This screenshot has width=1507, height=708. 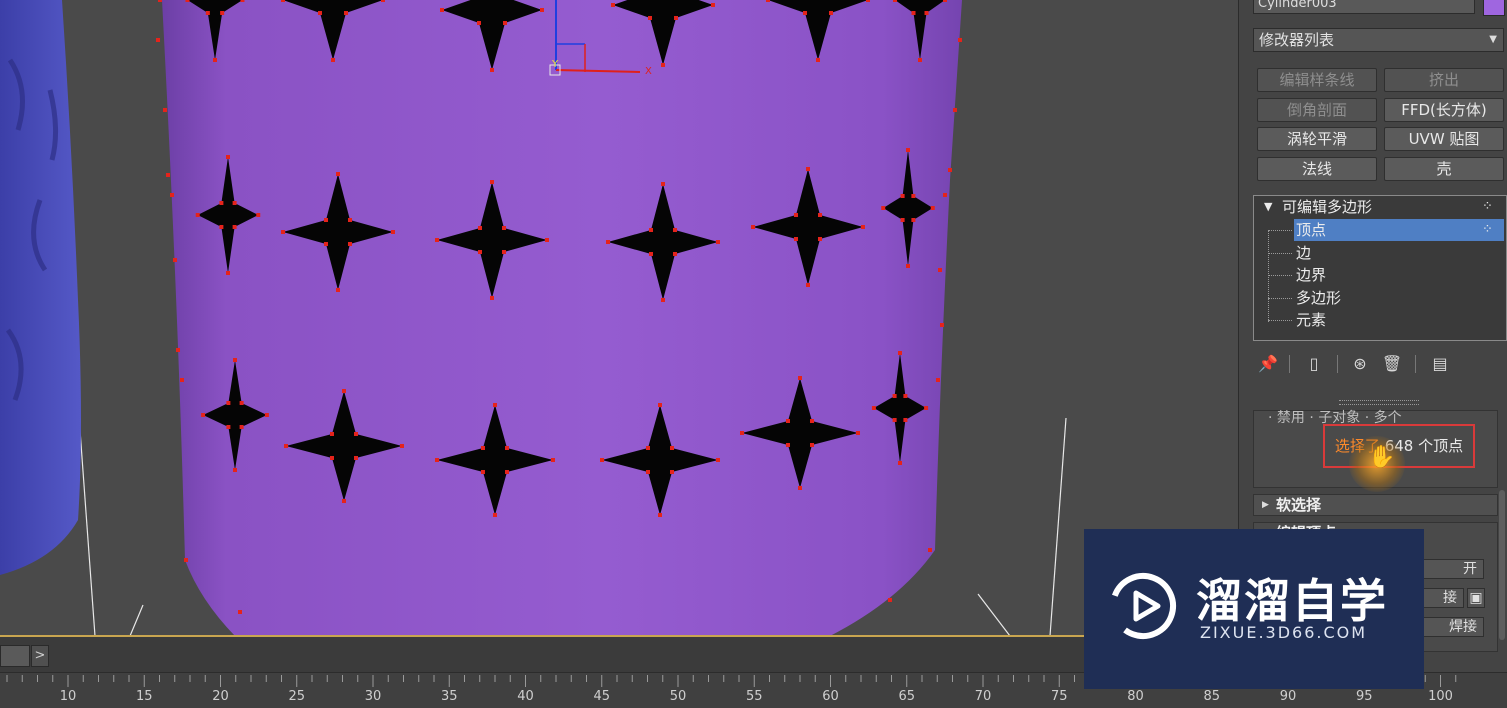 What do you see at coordinates (1487, 206) in the screenshot?
I see `subobject-dots-icon: ⁘` at bounding box center [1487, 206].